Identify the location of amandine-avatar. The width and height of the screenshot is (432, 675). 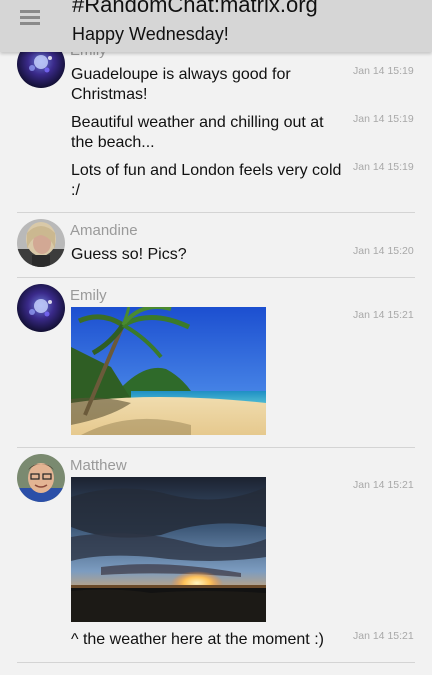
(41, 243).